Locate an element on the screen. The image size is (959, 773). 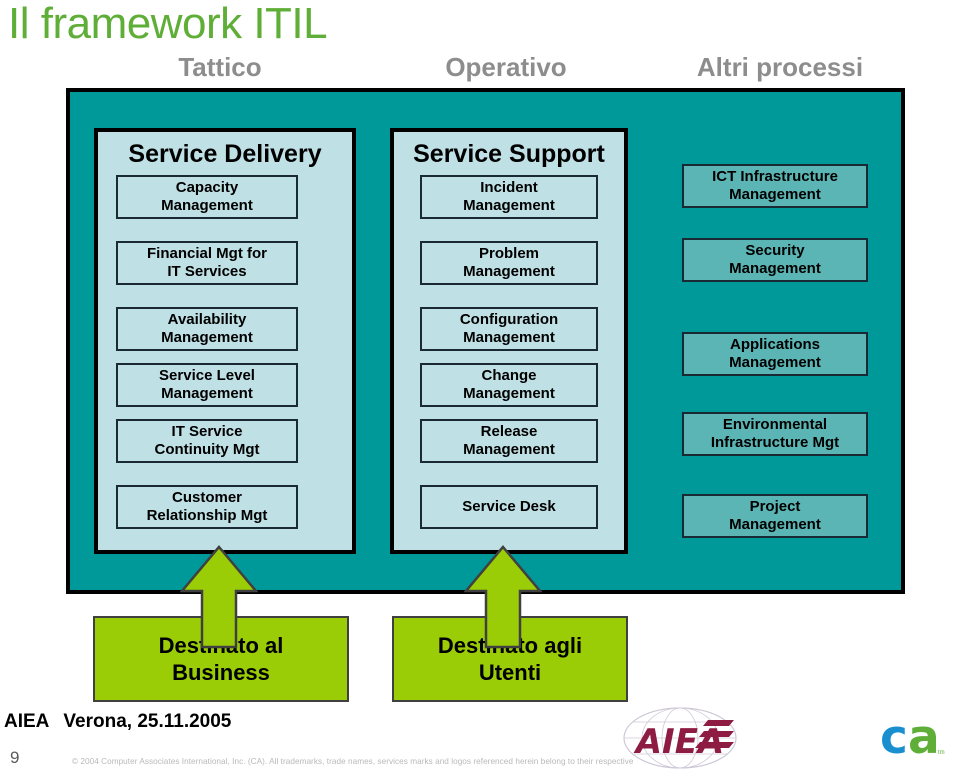
process-box-configuration-management: Configuration Management is located at coordinates (509, 329).